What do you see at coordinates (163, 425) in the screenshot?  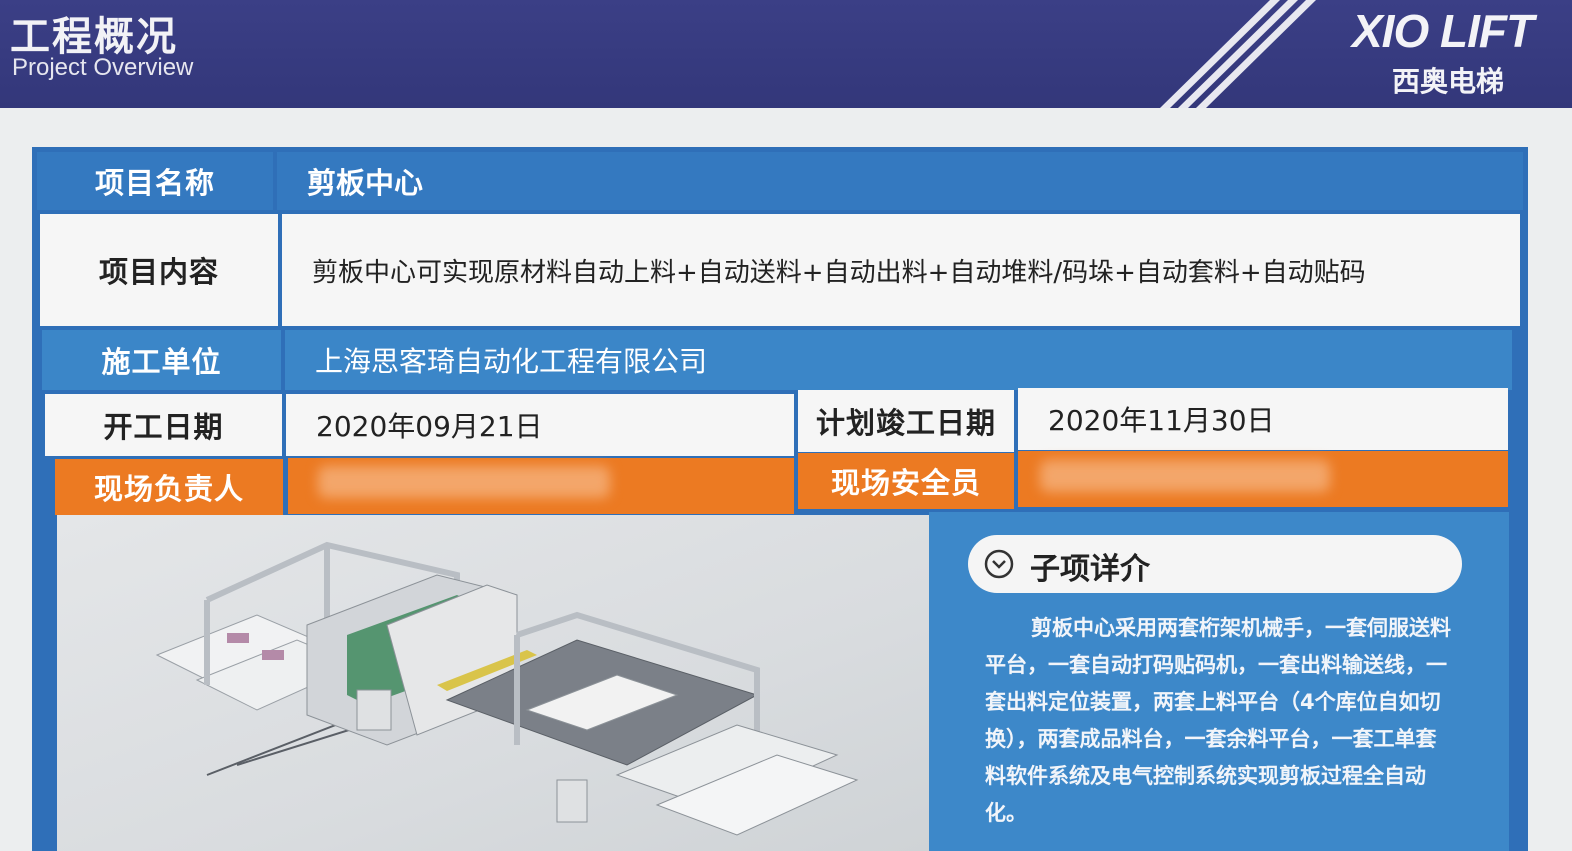 I see `start-date-label: 开工日期` at bounding box center [163, 425].